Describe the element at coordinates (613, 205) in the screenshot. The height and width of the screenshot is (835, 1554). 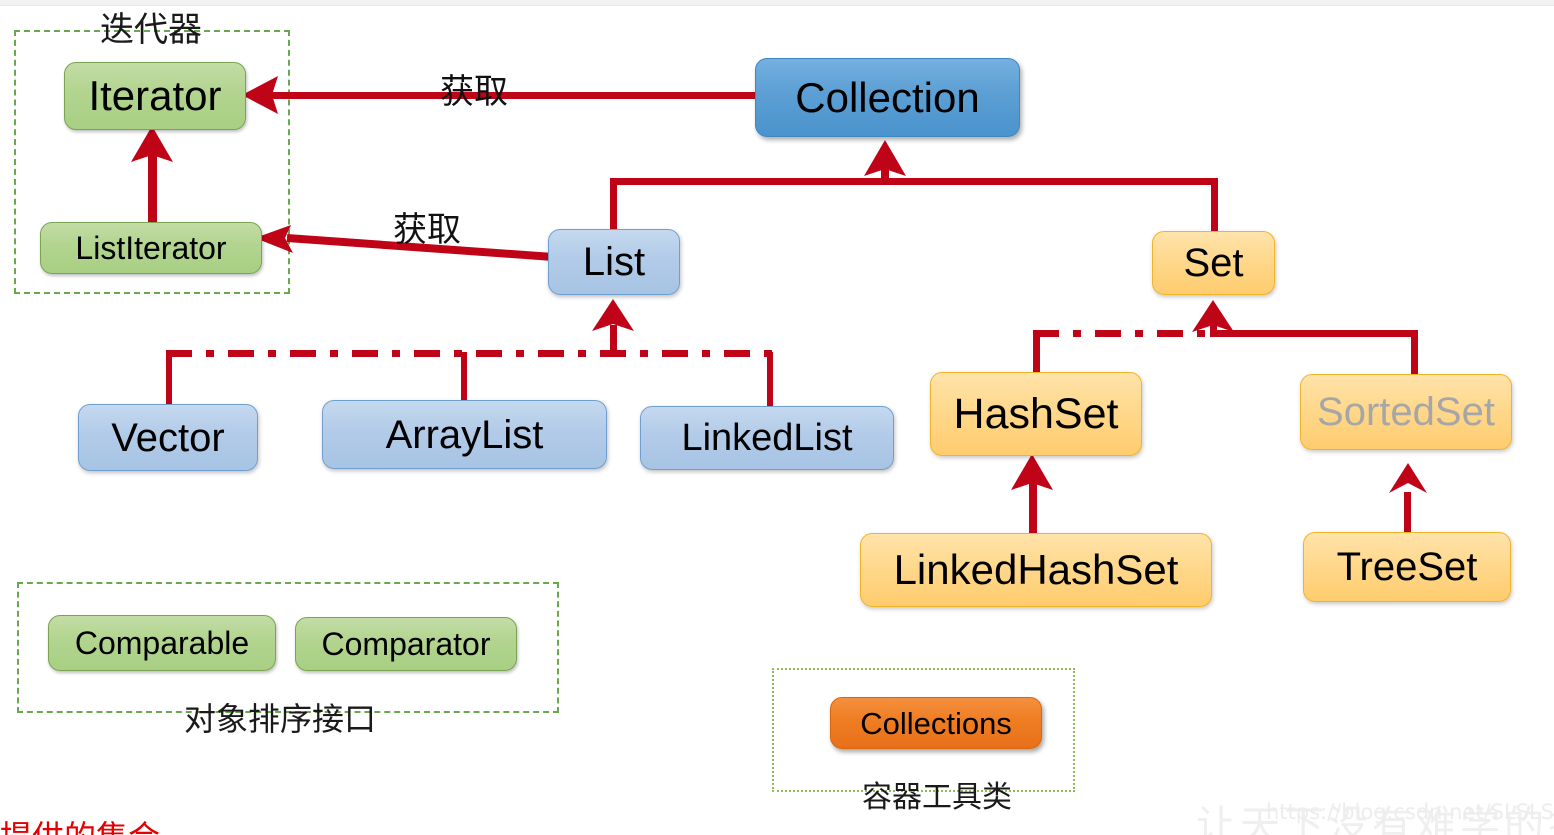
I see `edge-bus-to-list` at that location.